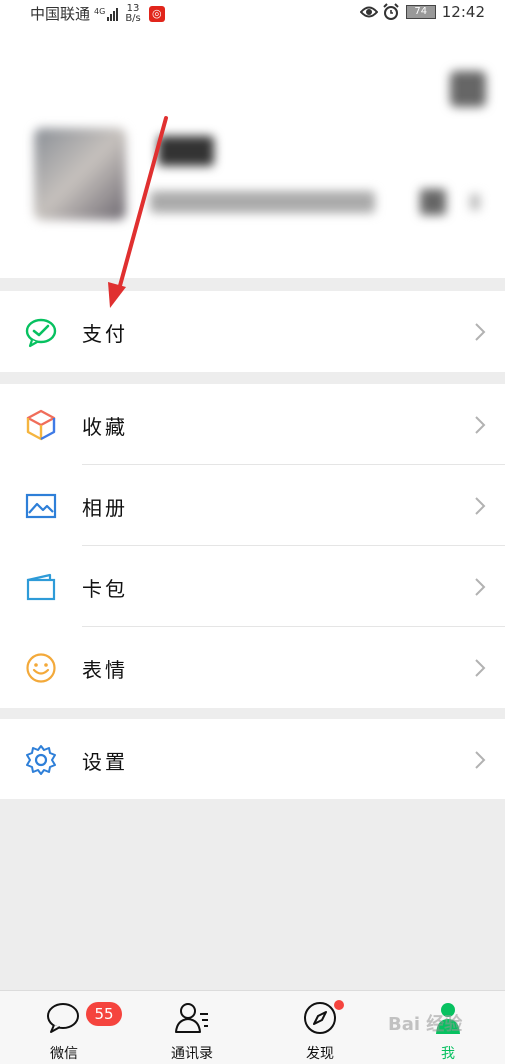  Describe the element at coordinates (105, 762) in the screenshot. I see `menu-item-label: 设置` at that location.